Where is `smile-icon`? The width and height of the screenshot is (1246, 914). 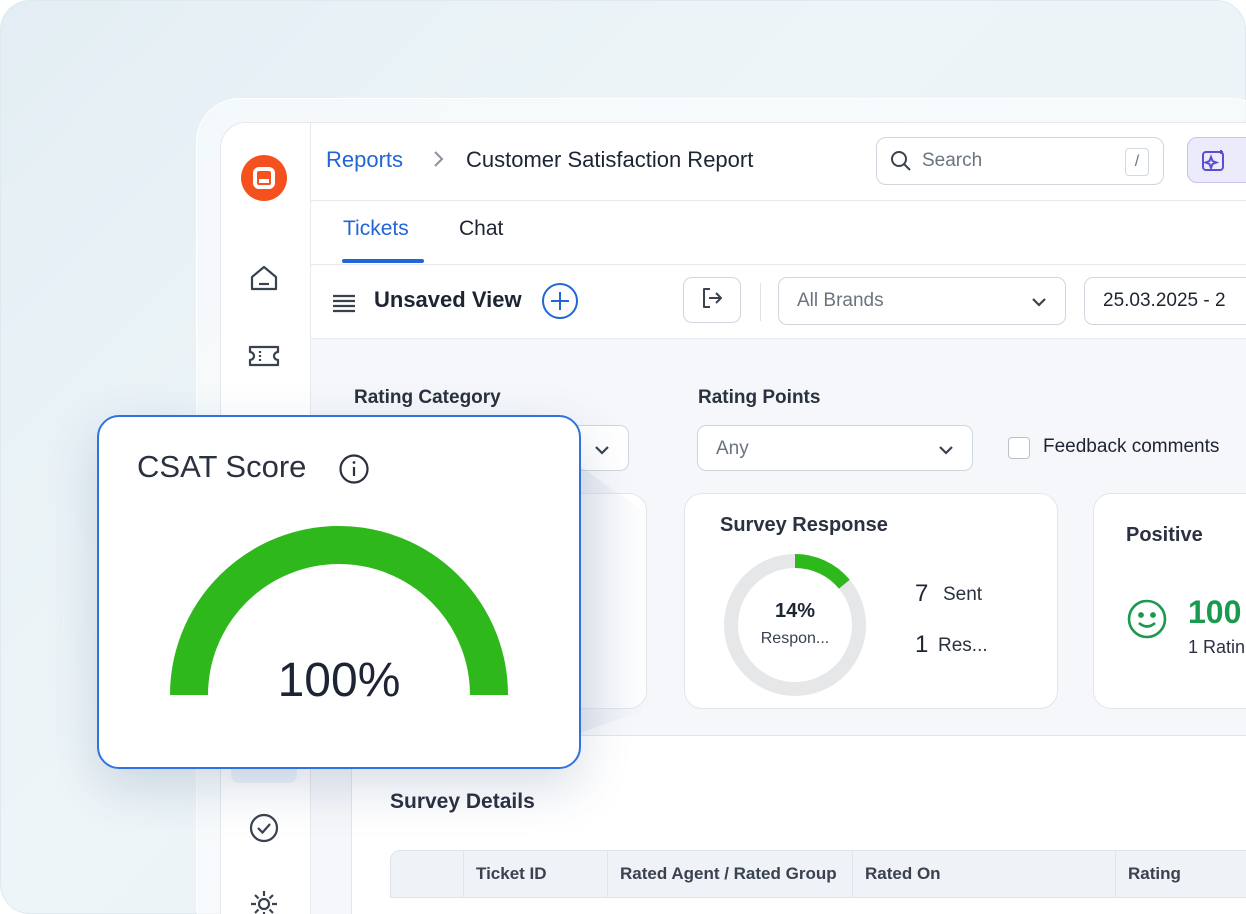 smile-icon is located at coordinates (1147, 621).